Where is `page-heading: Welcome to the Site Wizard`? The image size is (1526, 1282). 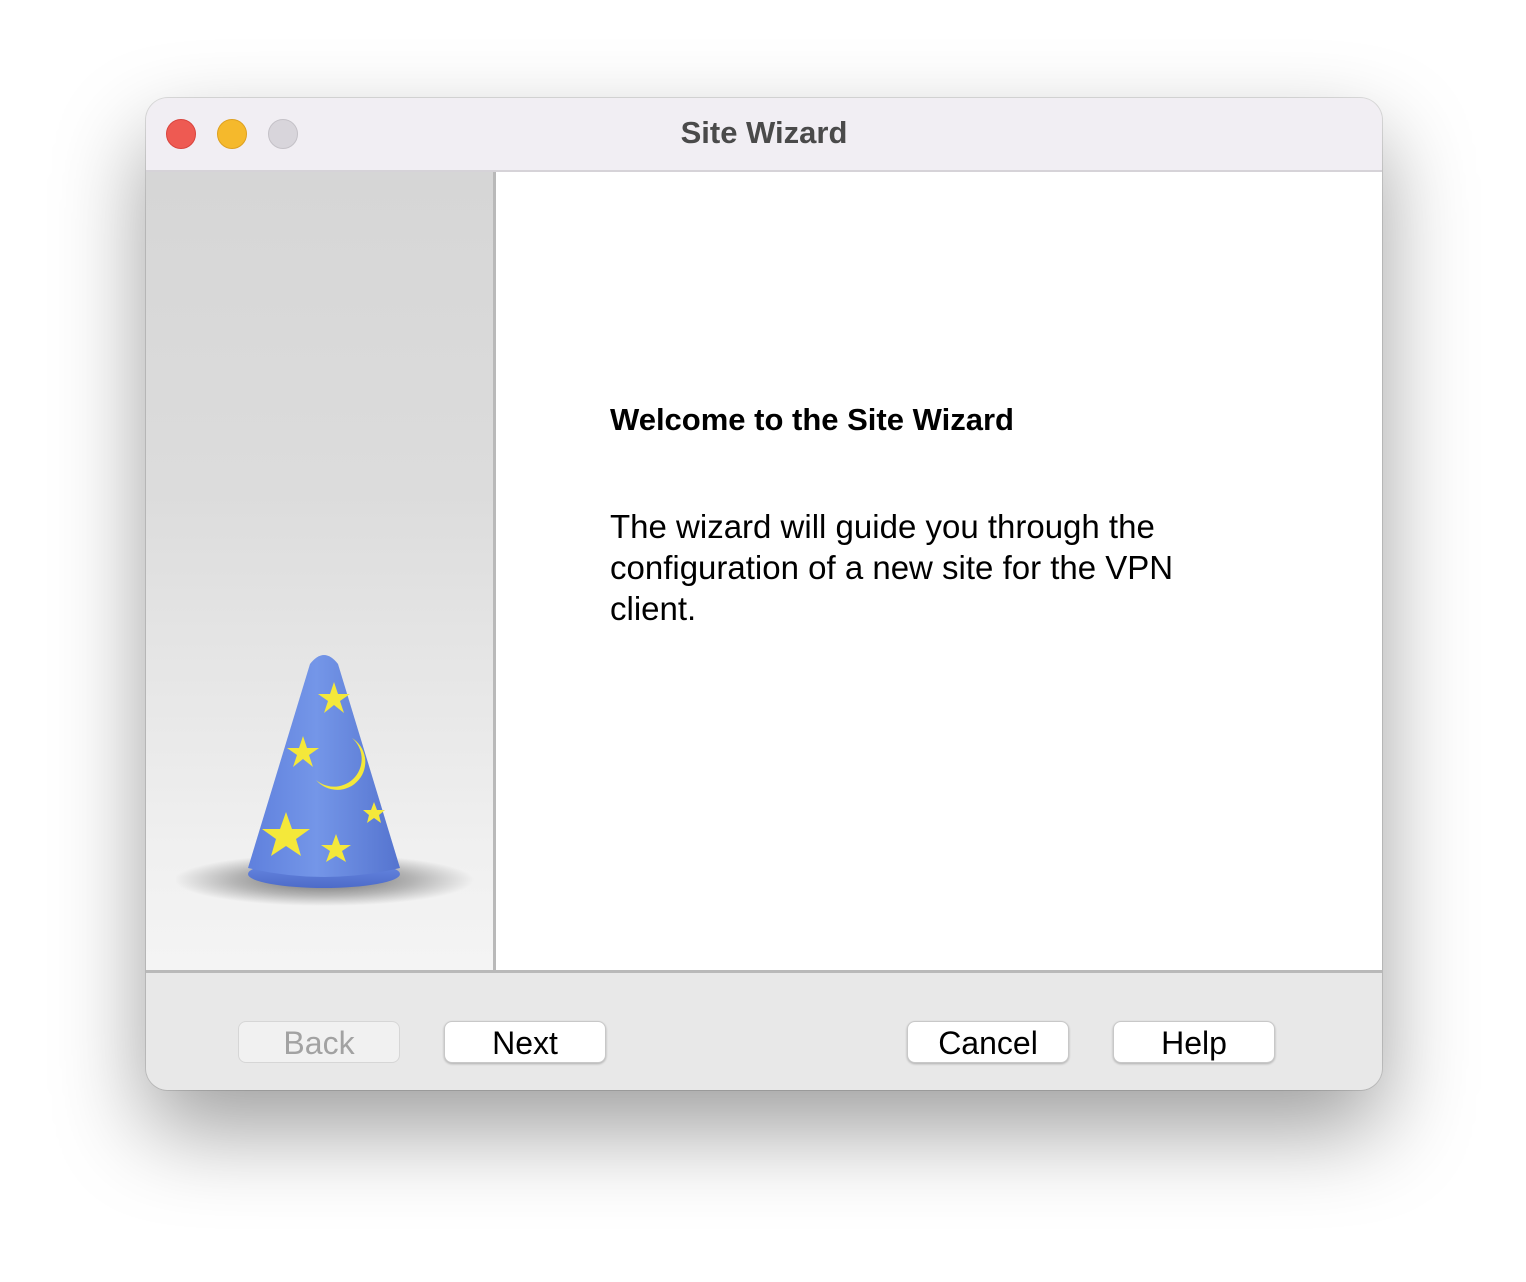
page-heading: Welcome to the Site Wizard is located at coordinates (812, 419).